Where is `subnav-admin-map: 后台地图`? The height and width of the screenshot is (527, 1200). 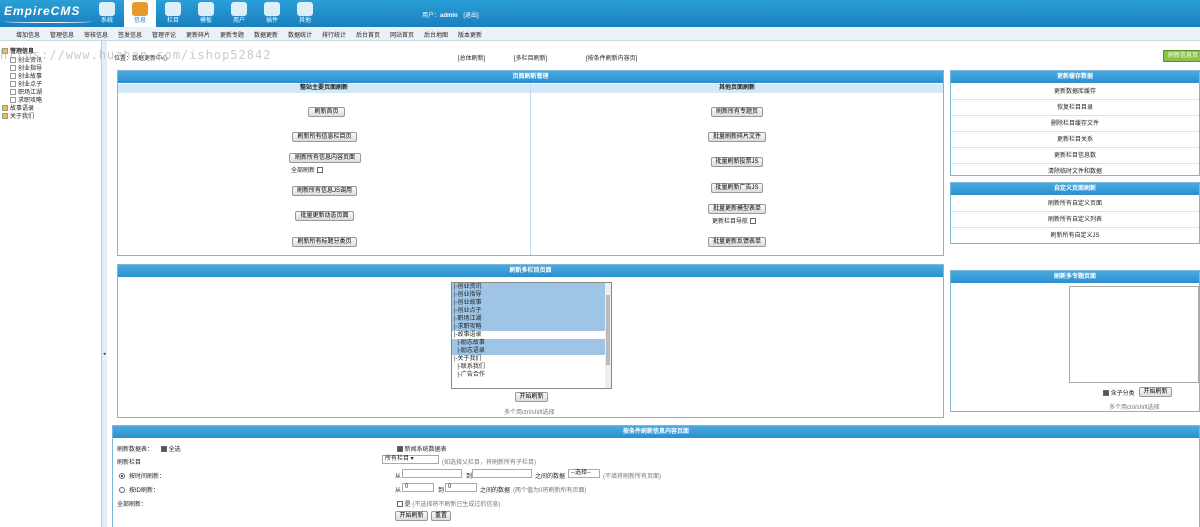
subnav-admin-map: 后台地图 is located at coordinates (436, 34).